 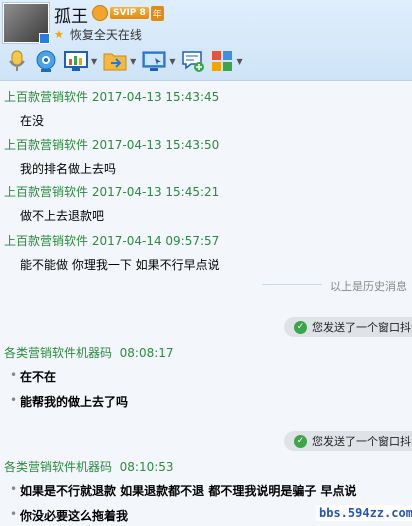 I want to click on message-meta: 上百款营销软件 2017-04-13 15:43:50, so click(x=112, y=145).